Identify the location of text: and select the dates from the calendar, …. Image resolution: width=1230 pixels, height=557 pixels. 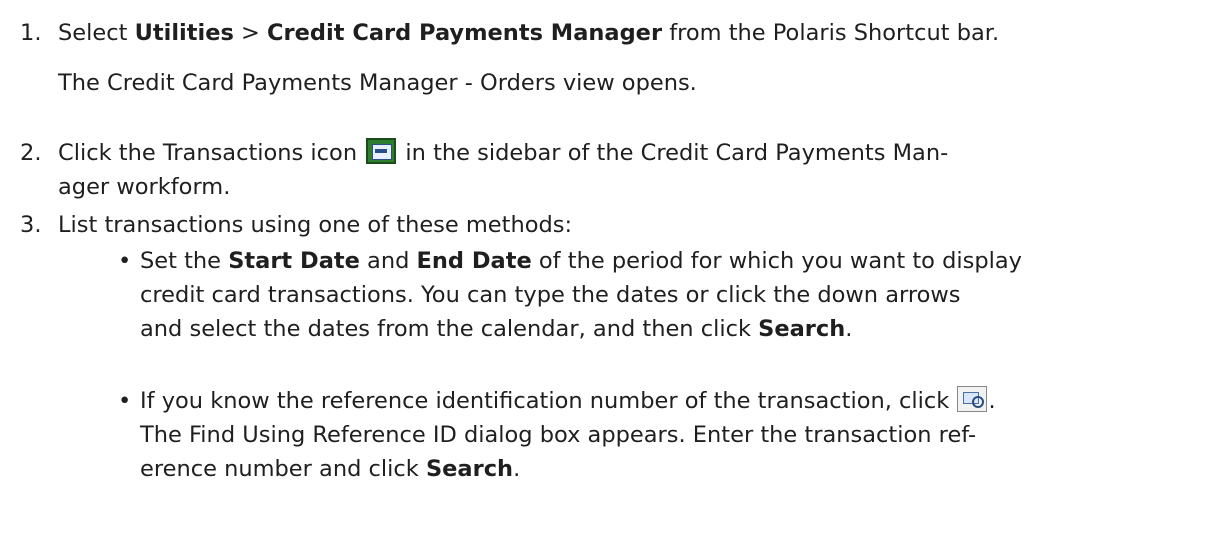
(449, 329).